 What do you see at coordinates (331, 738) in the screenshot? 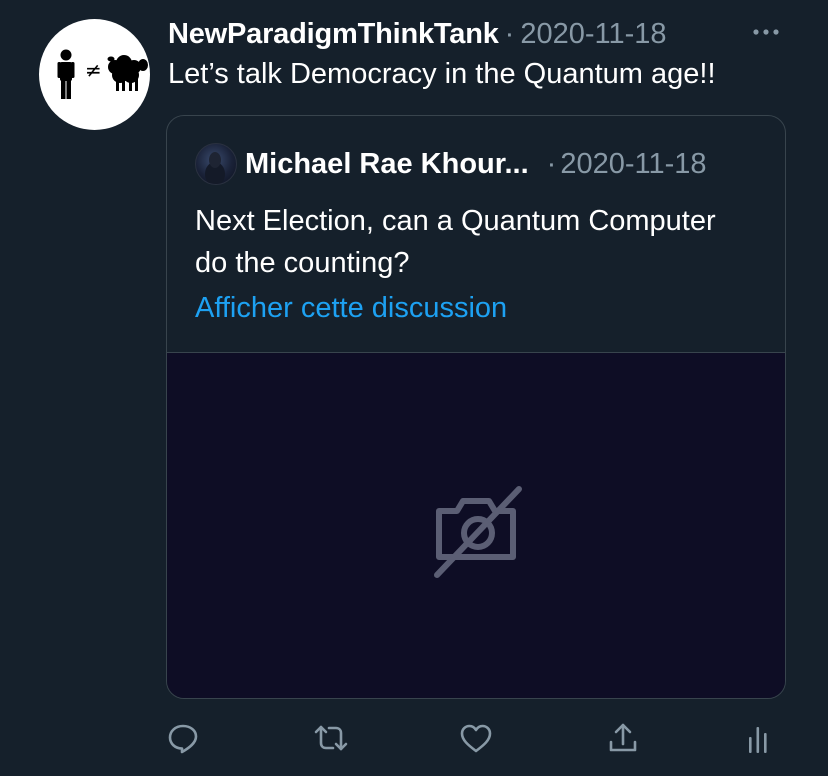
I see `retweet-icon` at bounding box center [331, 738].